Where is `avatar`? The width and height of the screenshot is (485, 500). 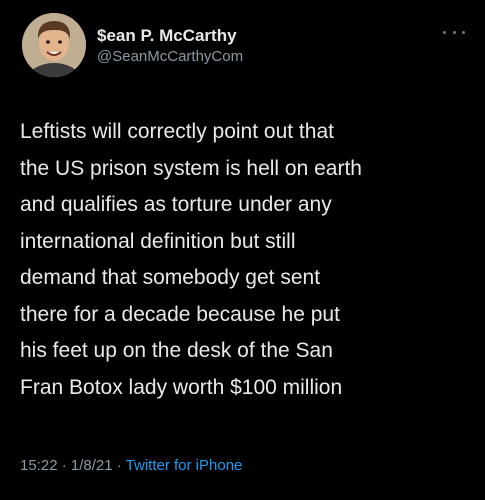
avatar is located at coordinates (54, 45).